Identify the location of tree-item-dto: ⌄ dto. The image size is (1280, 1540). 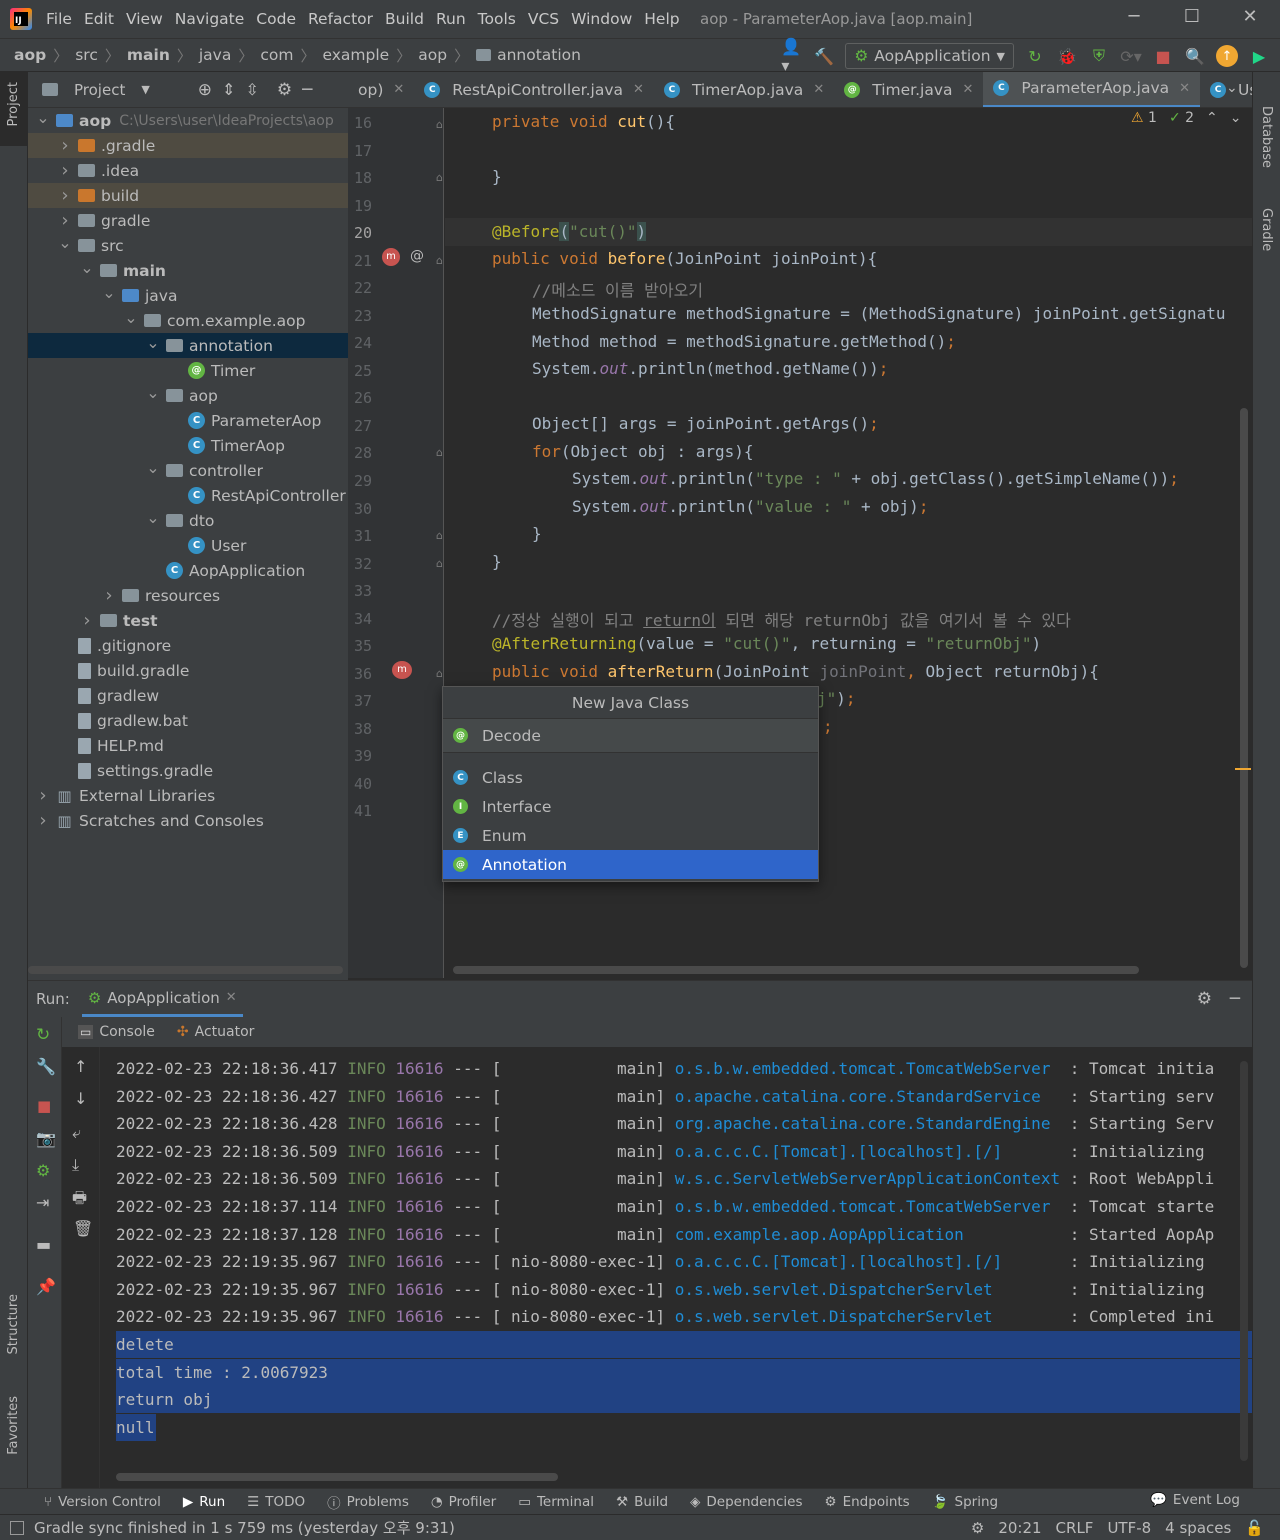
(188, 520).